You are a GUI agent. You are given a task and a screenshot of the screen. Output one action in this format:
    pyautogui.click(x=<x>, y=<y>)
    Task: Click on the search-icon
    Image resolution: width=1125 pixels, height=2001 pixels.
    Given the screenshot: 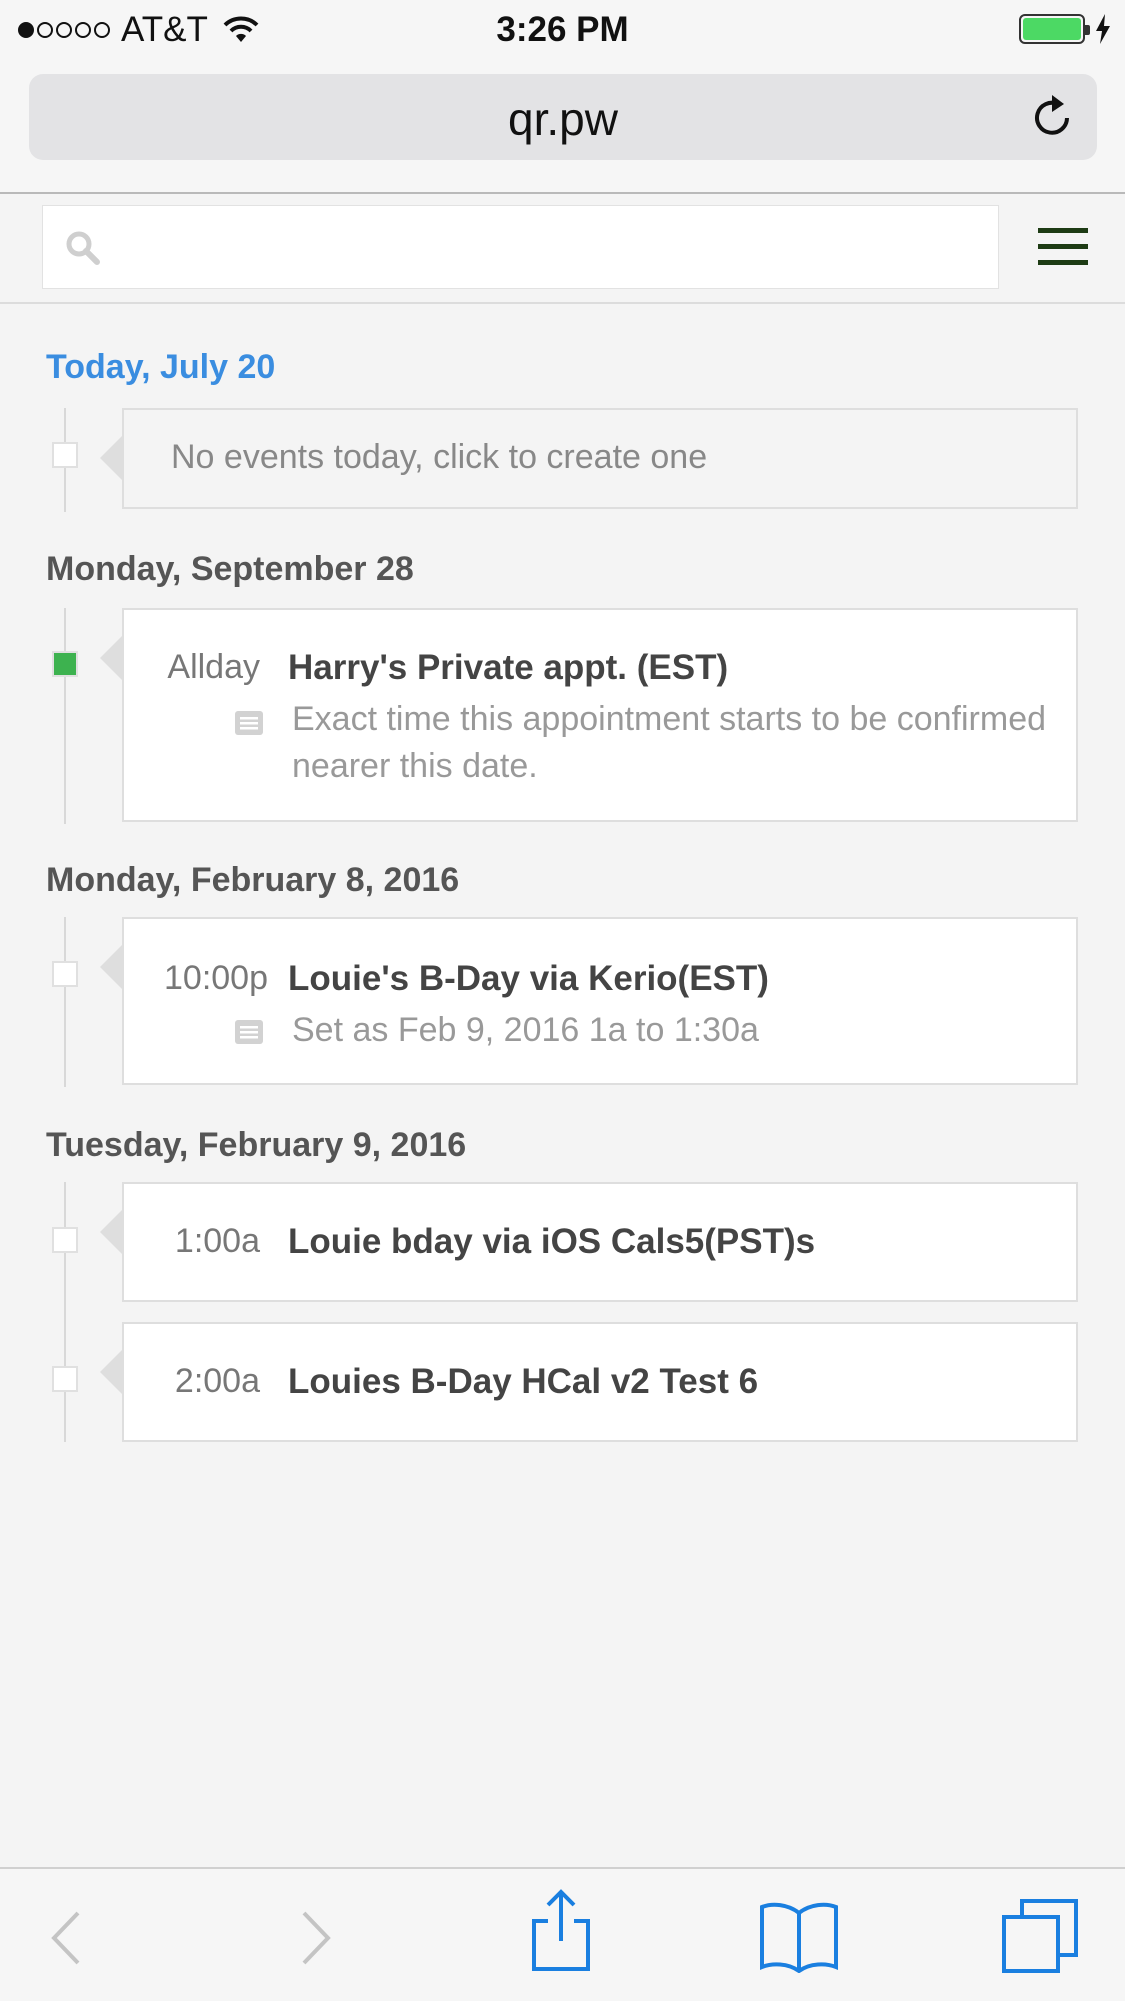 What is the action you would take?
    pyautogui.click(x=83, y=248)
    